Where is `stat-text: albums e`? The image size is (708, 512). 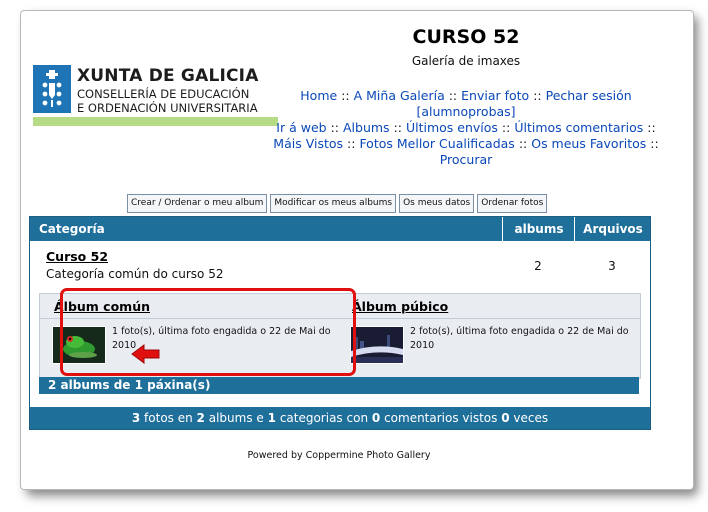
stat-text: albums e is located at coordinates (236, 418).